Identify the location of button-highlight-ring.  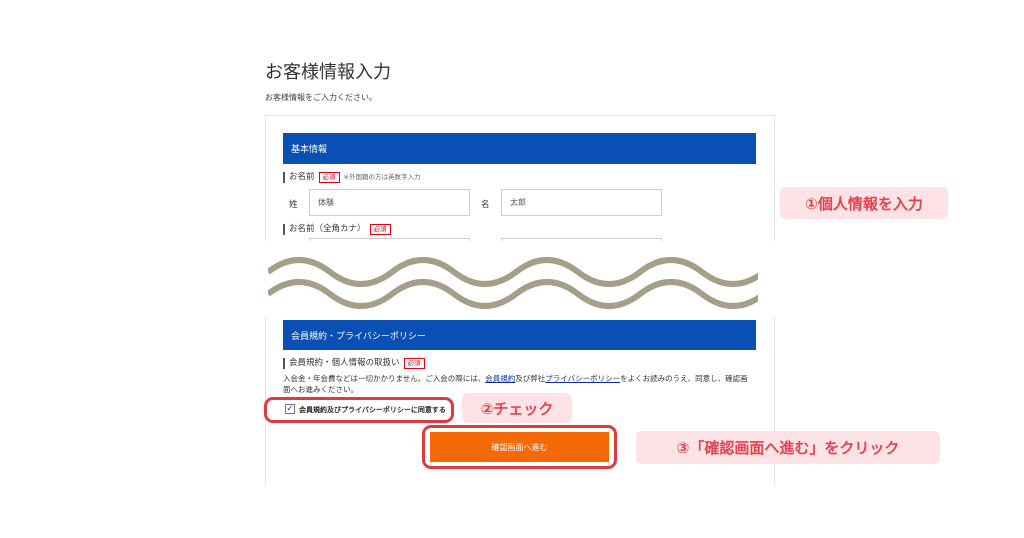
(519, 447).